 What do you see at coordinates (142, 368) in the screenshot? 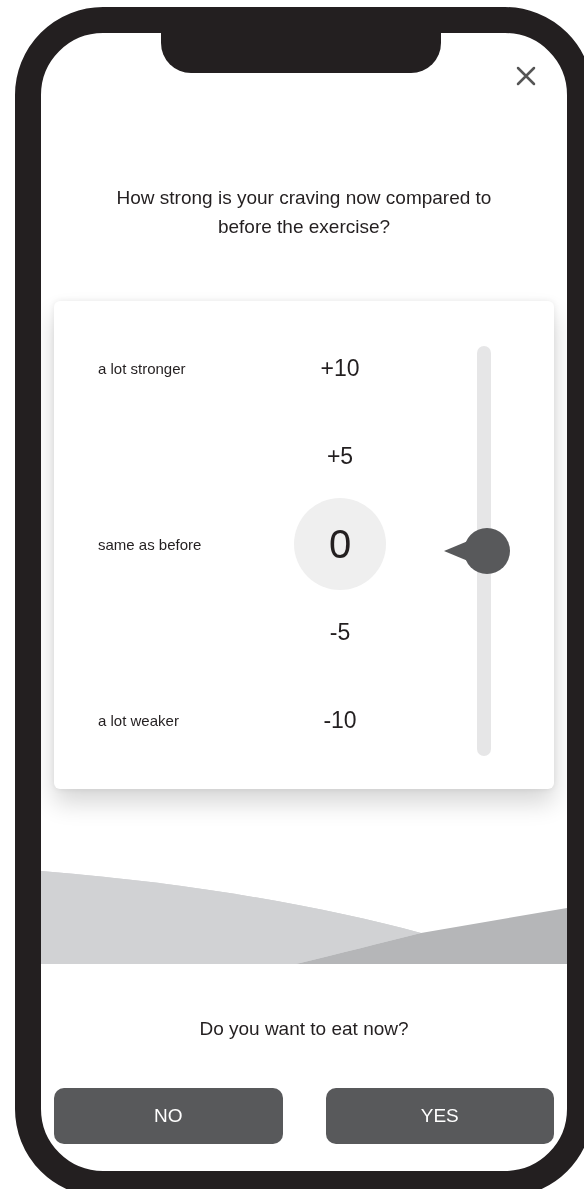
I see `scale-label: a lot stronger` at bounding box center [142, 368].